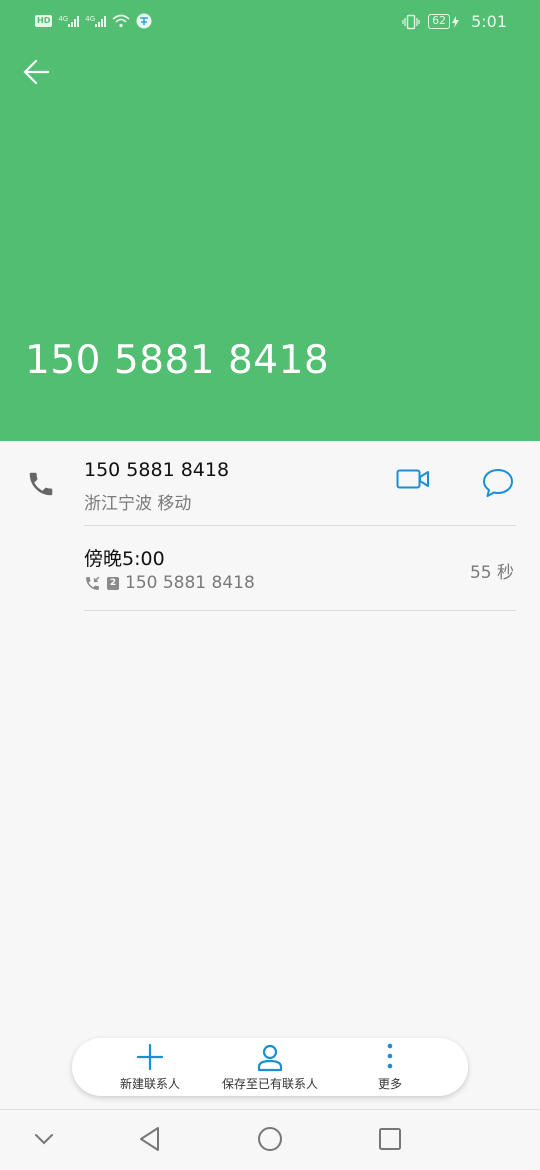  I want to click on circle-home-icon, so click(270, 1139).